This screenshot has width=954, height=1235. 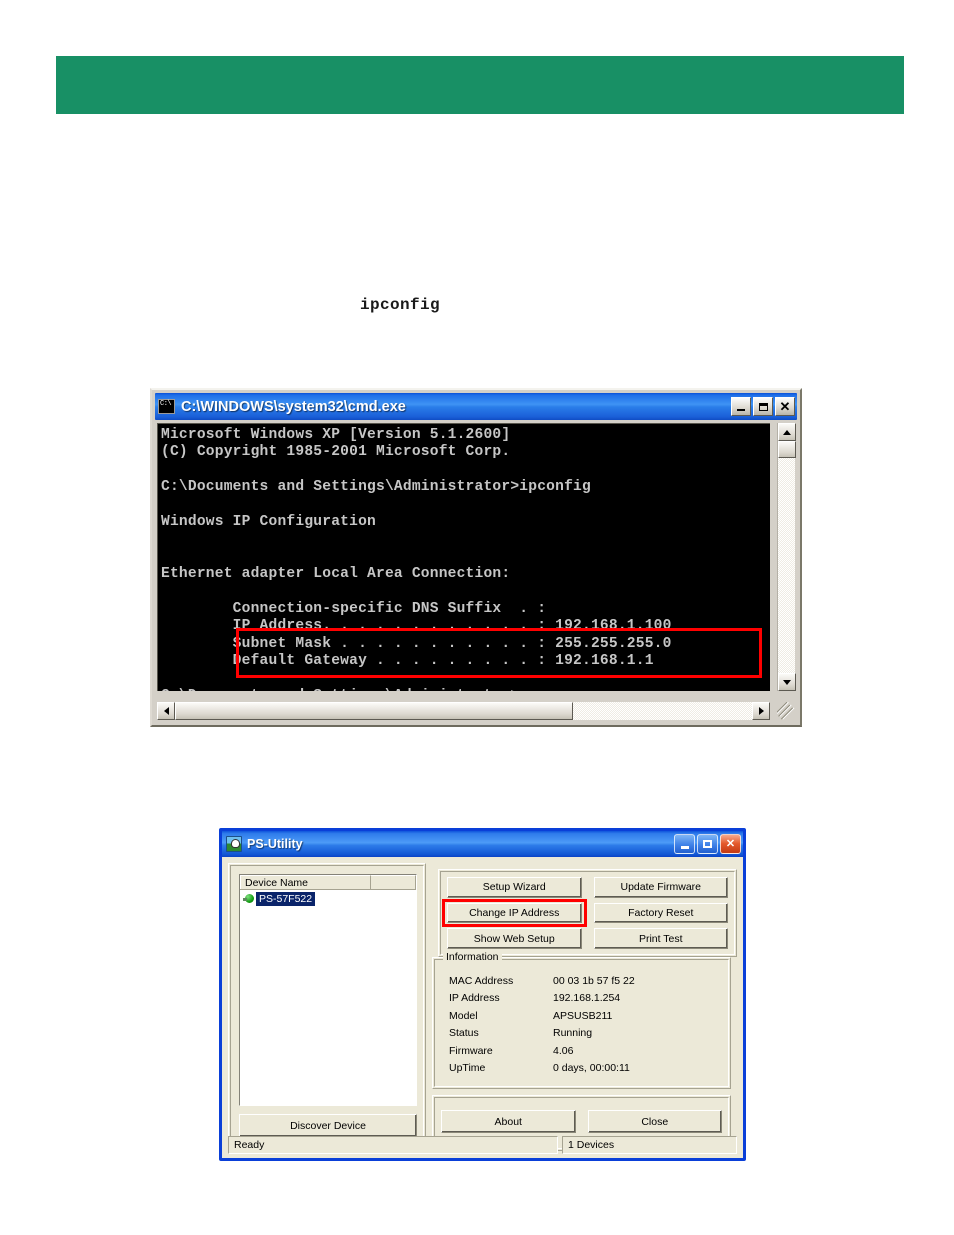 What do you see at coordinates (467, 1068) in the screenshot?
I see `info-key: UpTime` at bounding box center [467, 1068].